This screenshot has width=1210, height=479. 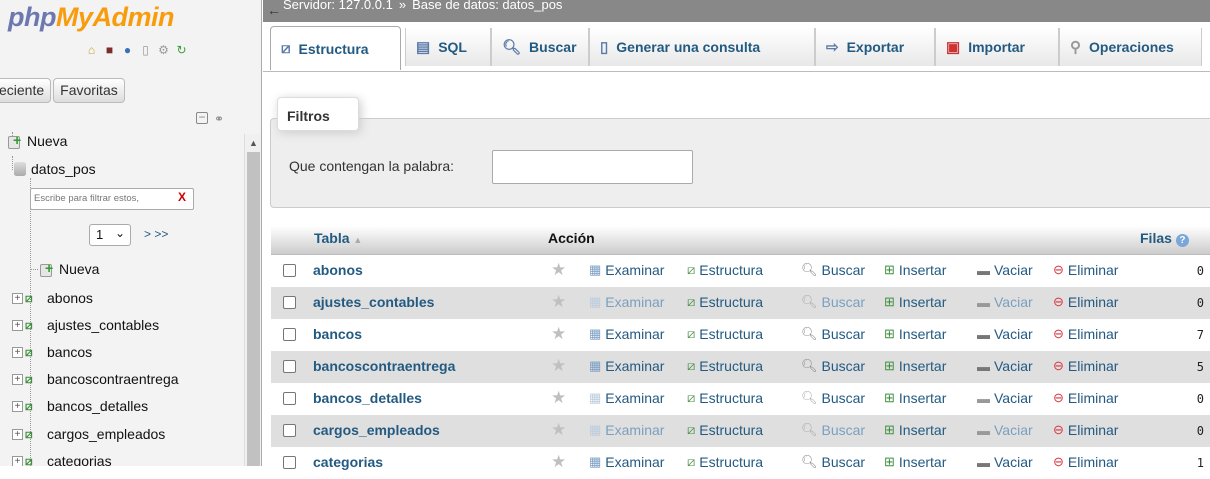 What do you see at coordinates (252, 300) in the screenshot?
I see `nav-scrollbar: ▲` at bounding box center [252, 300].